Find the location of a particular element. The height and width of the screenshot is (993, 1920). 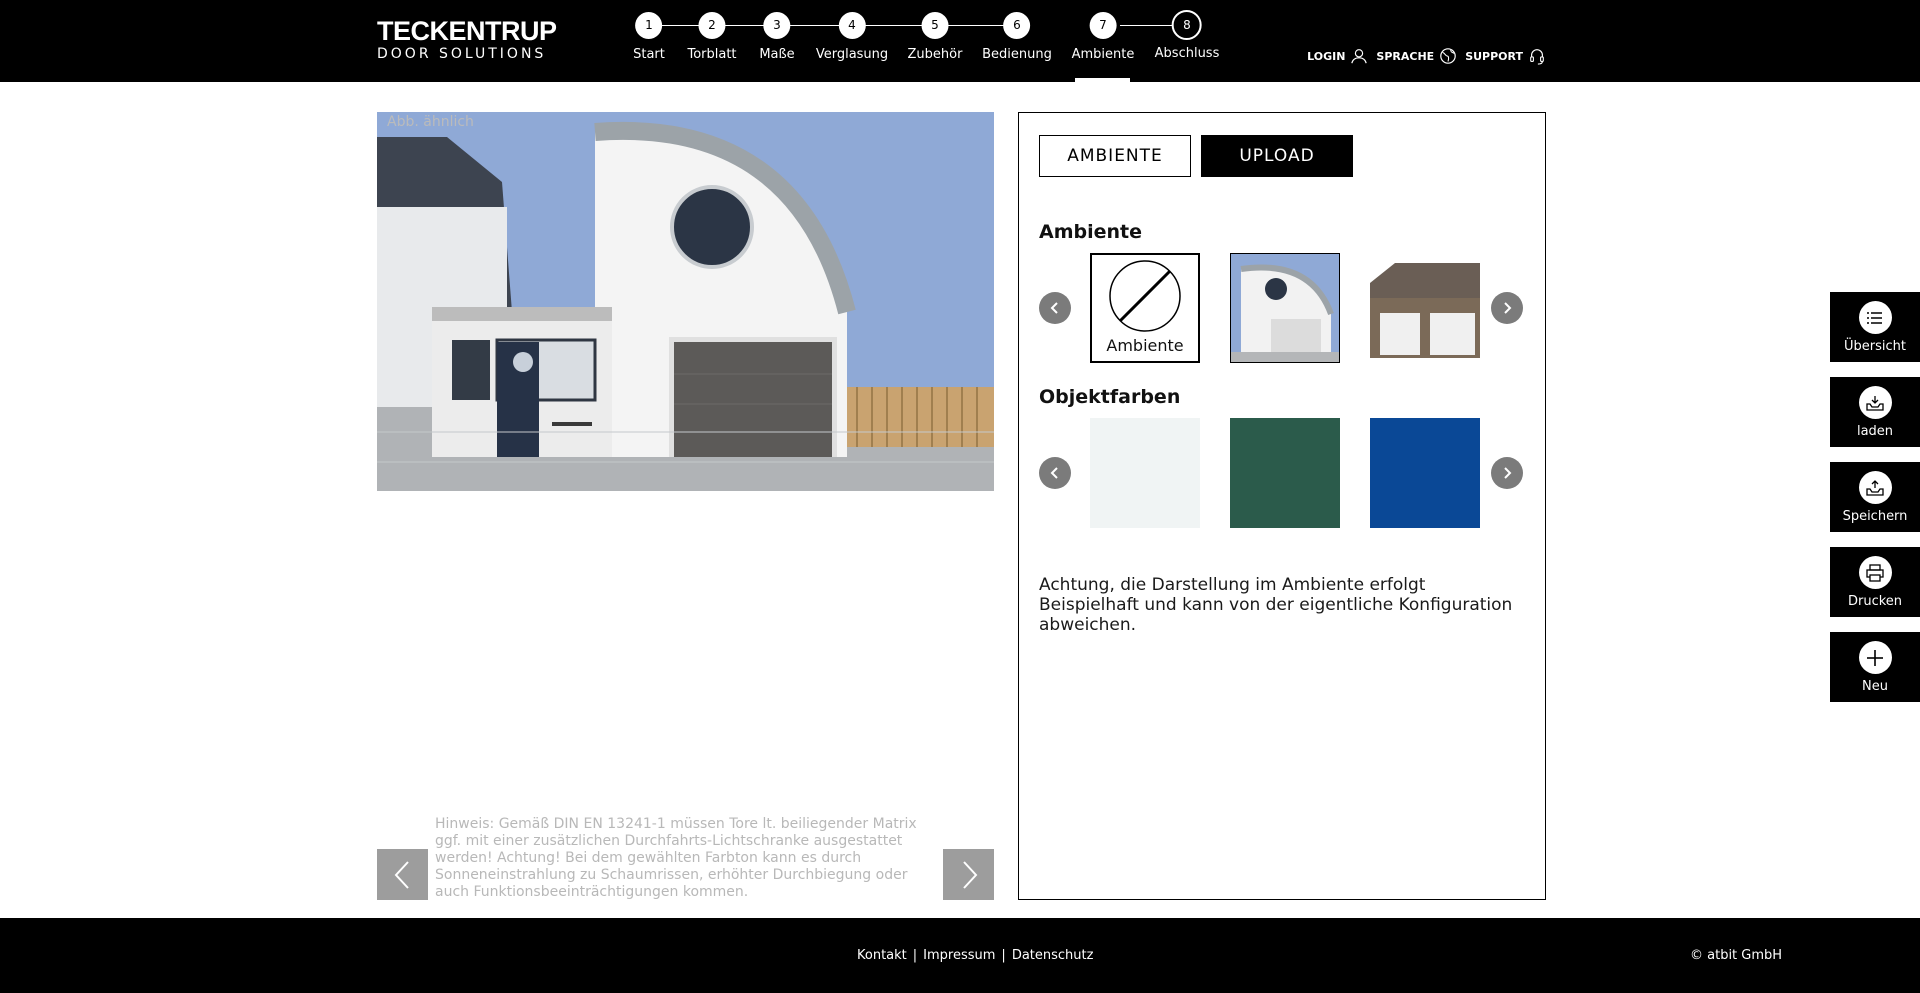

save-label: Speichern is located at coordinates (1875, 516).